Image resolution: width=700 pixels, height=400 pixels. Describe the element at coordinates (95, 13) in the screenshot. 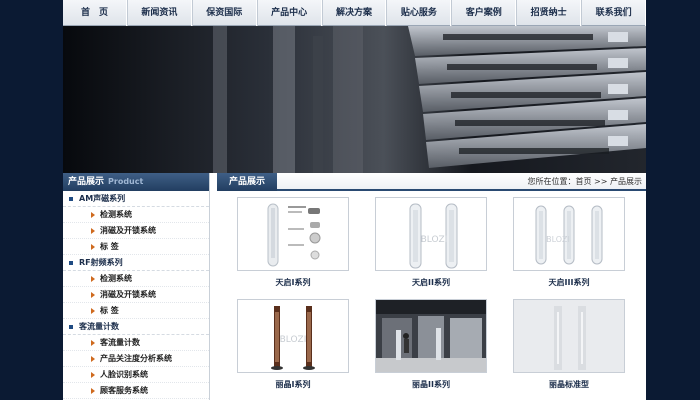

I see `nav-home: 首 页` at that location.